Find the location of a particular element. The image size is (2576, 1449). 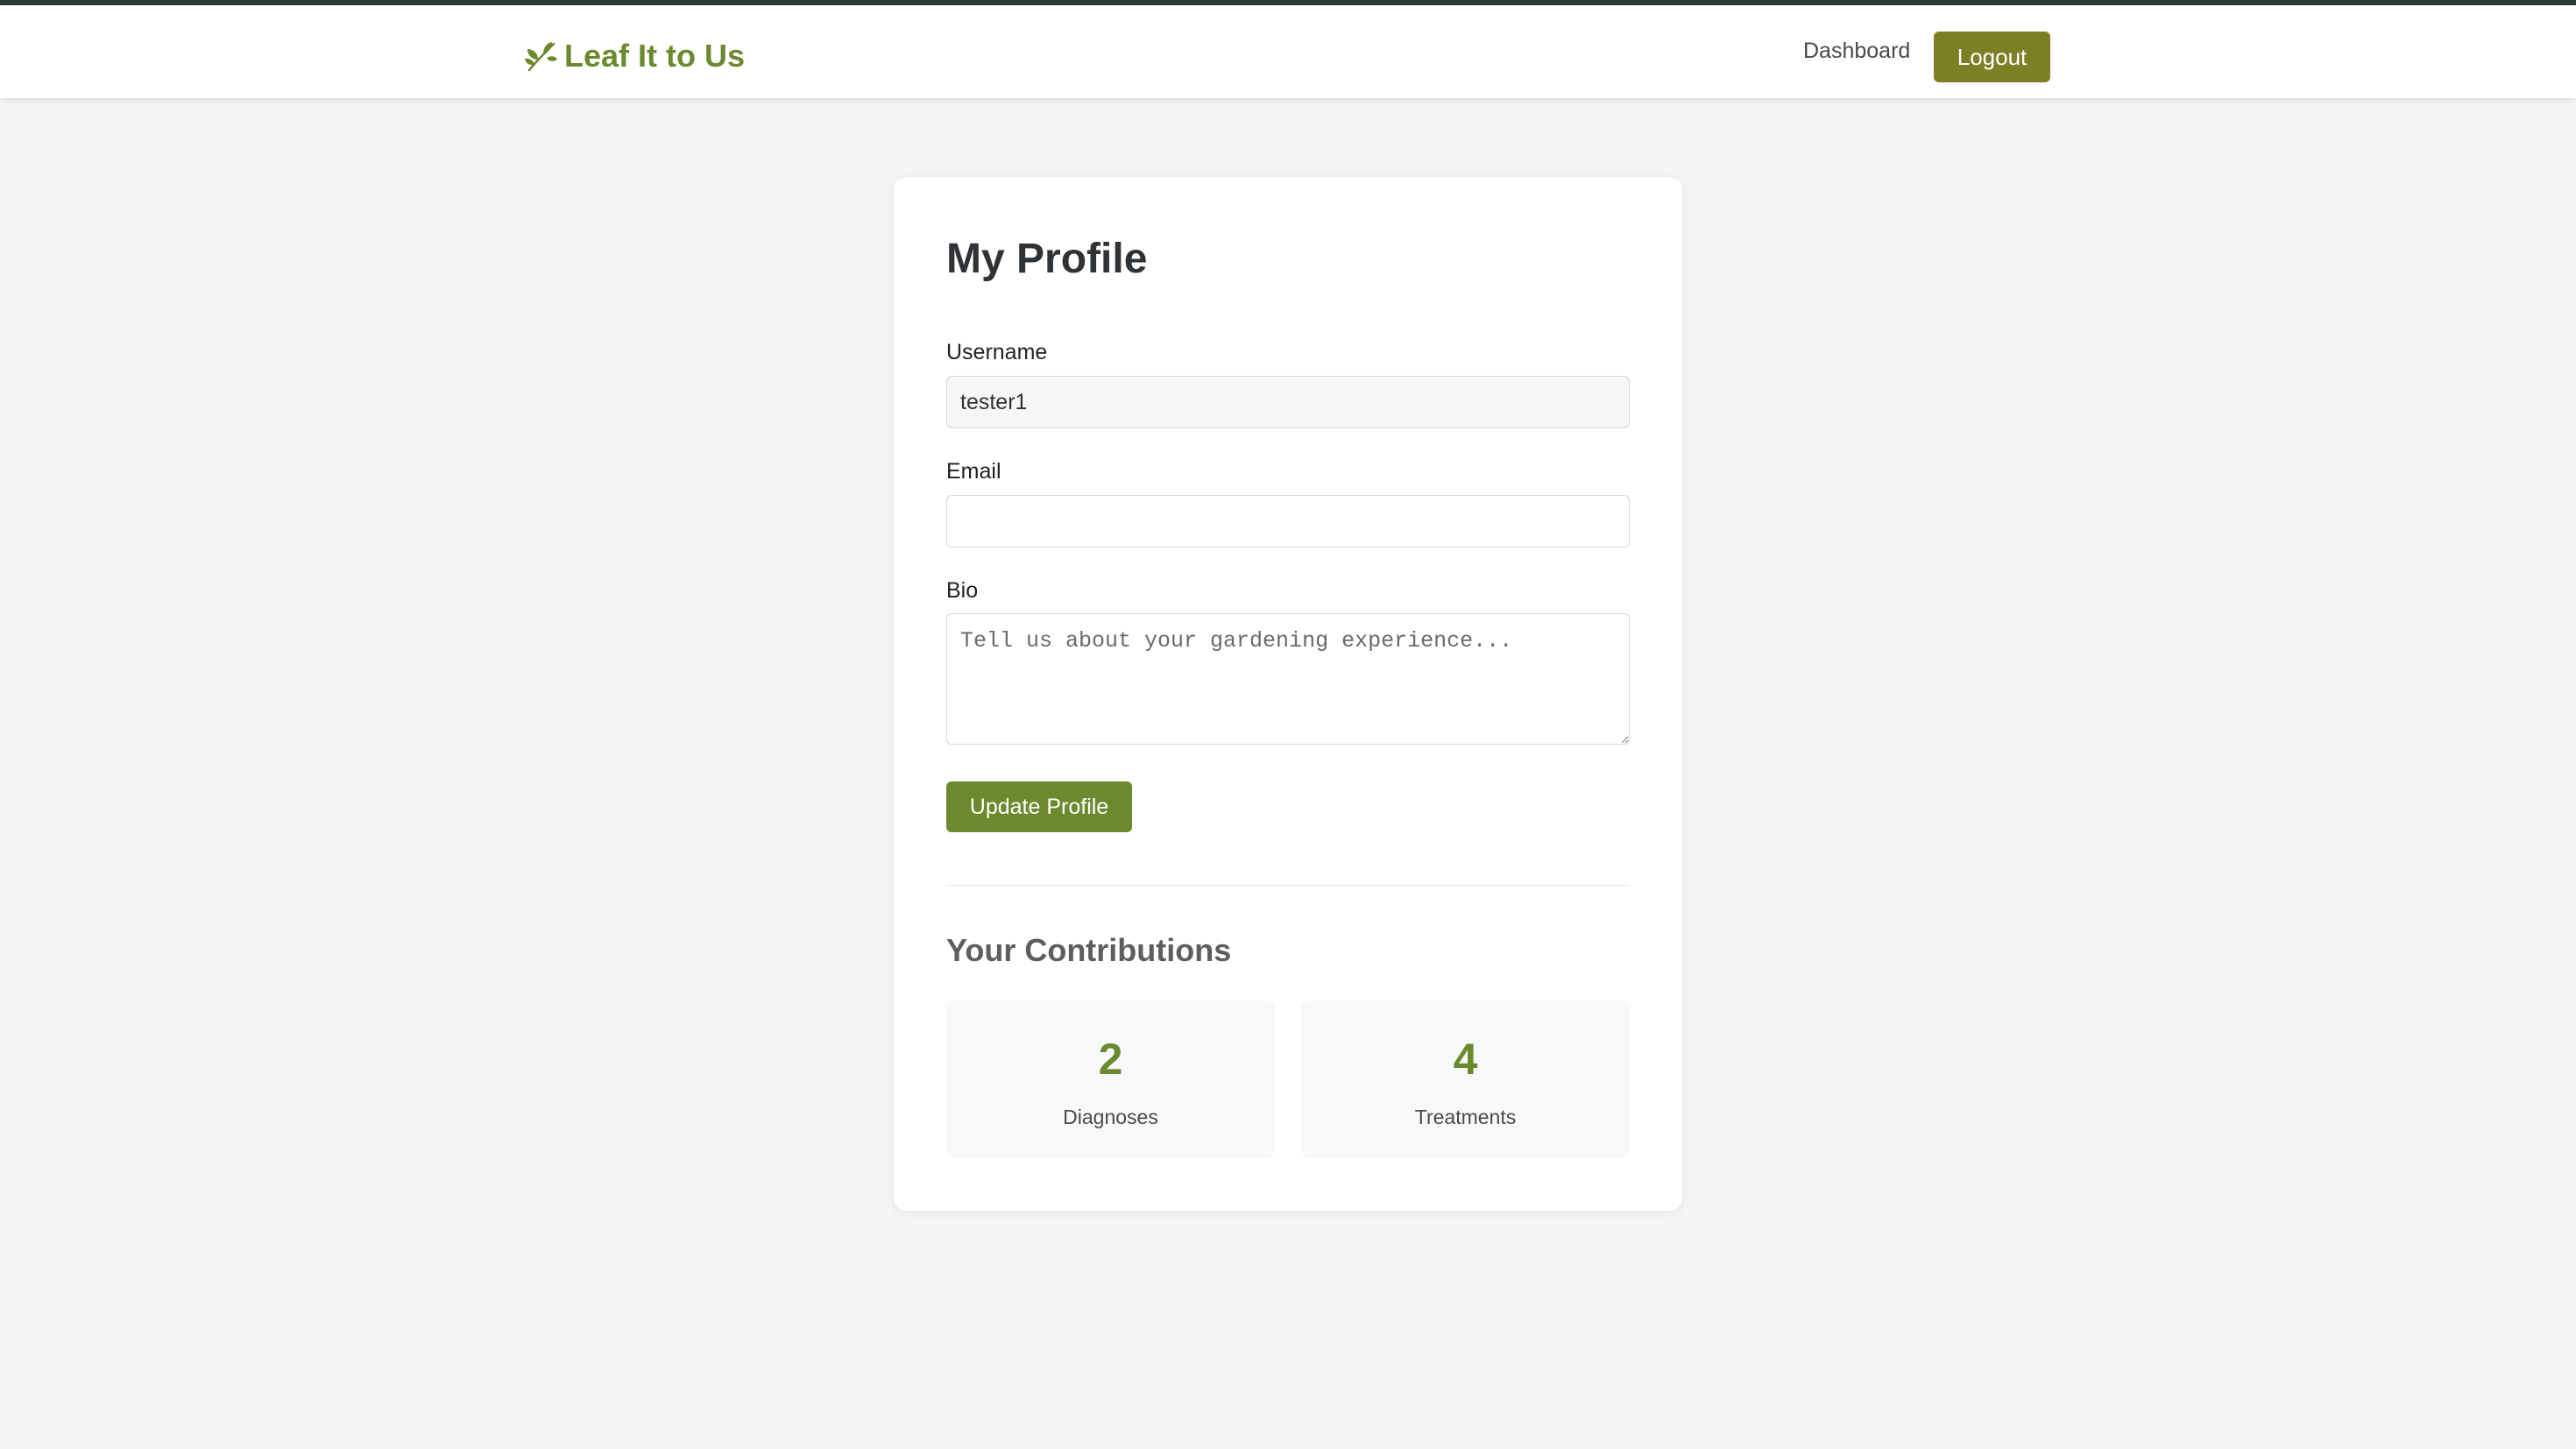

section-divider is located at coordinates (1288, 885).